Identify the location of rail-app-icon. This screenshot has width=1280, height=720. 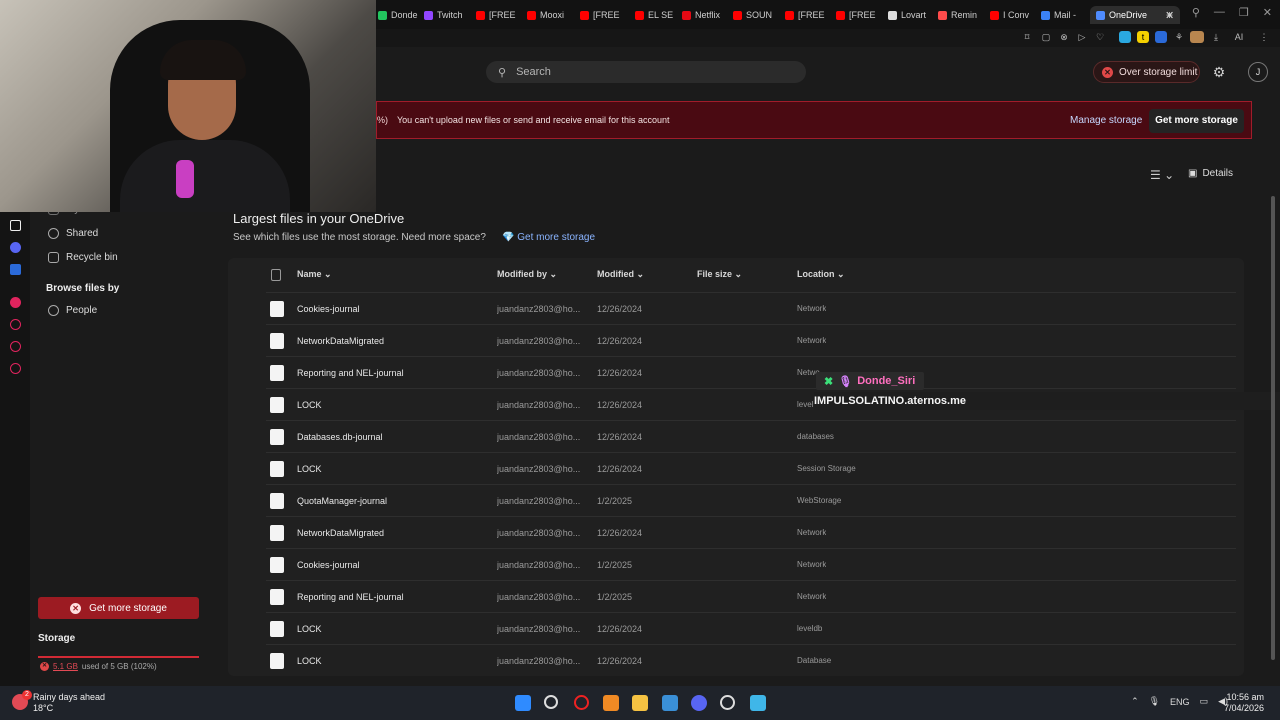
(15, 302).